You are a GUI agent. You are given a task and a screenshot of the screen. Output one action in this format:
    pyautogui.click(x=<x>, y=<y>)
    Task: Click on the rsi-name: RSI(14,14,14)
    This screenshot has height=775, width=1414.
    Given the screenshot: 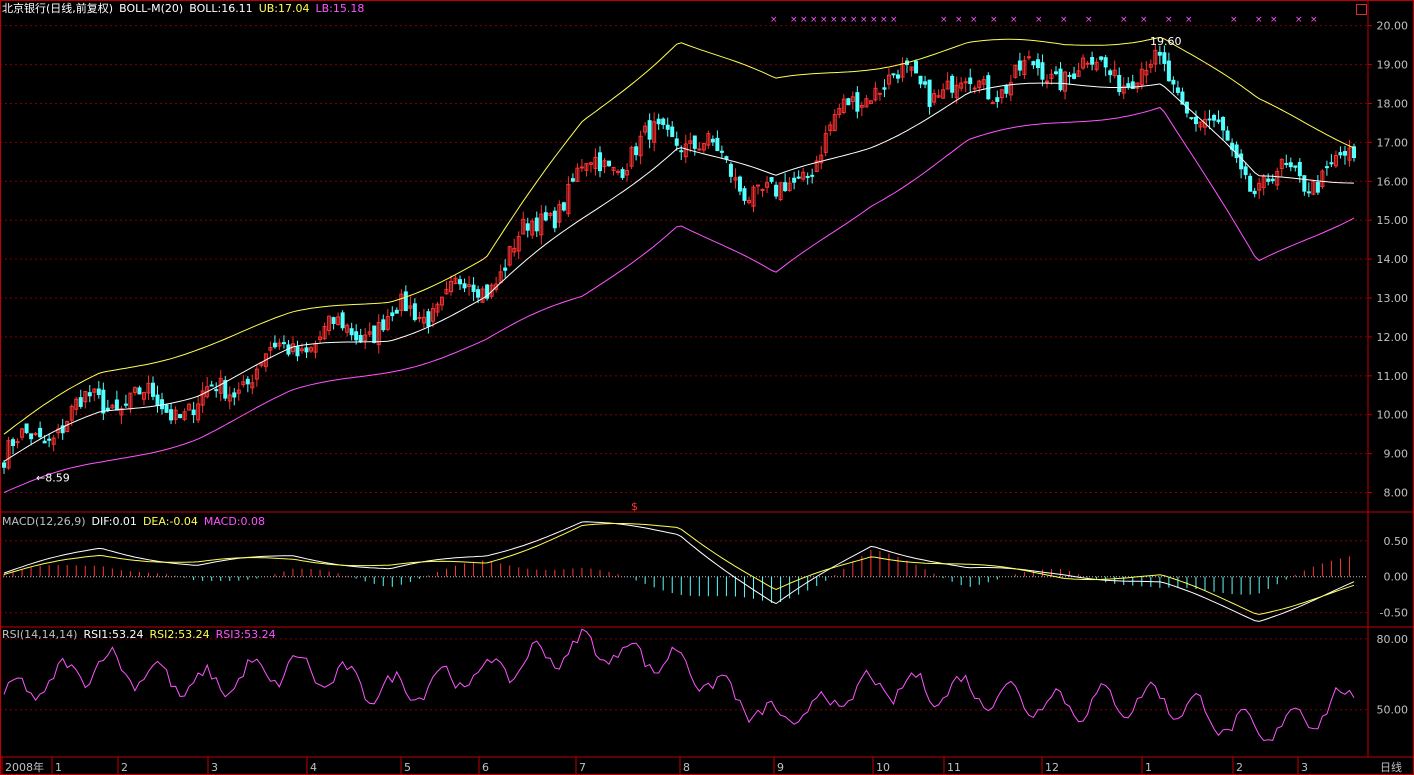 What is the action you would take?
    pyautogui.click(x=40, y=634)
    